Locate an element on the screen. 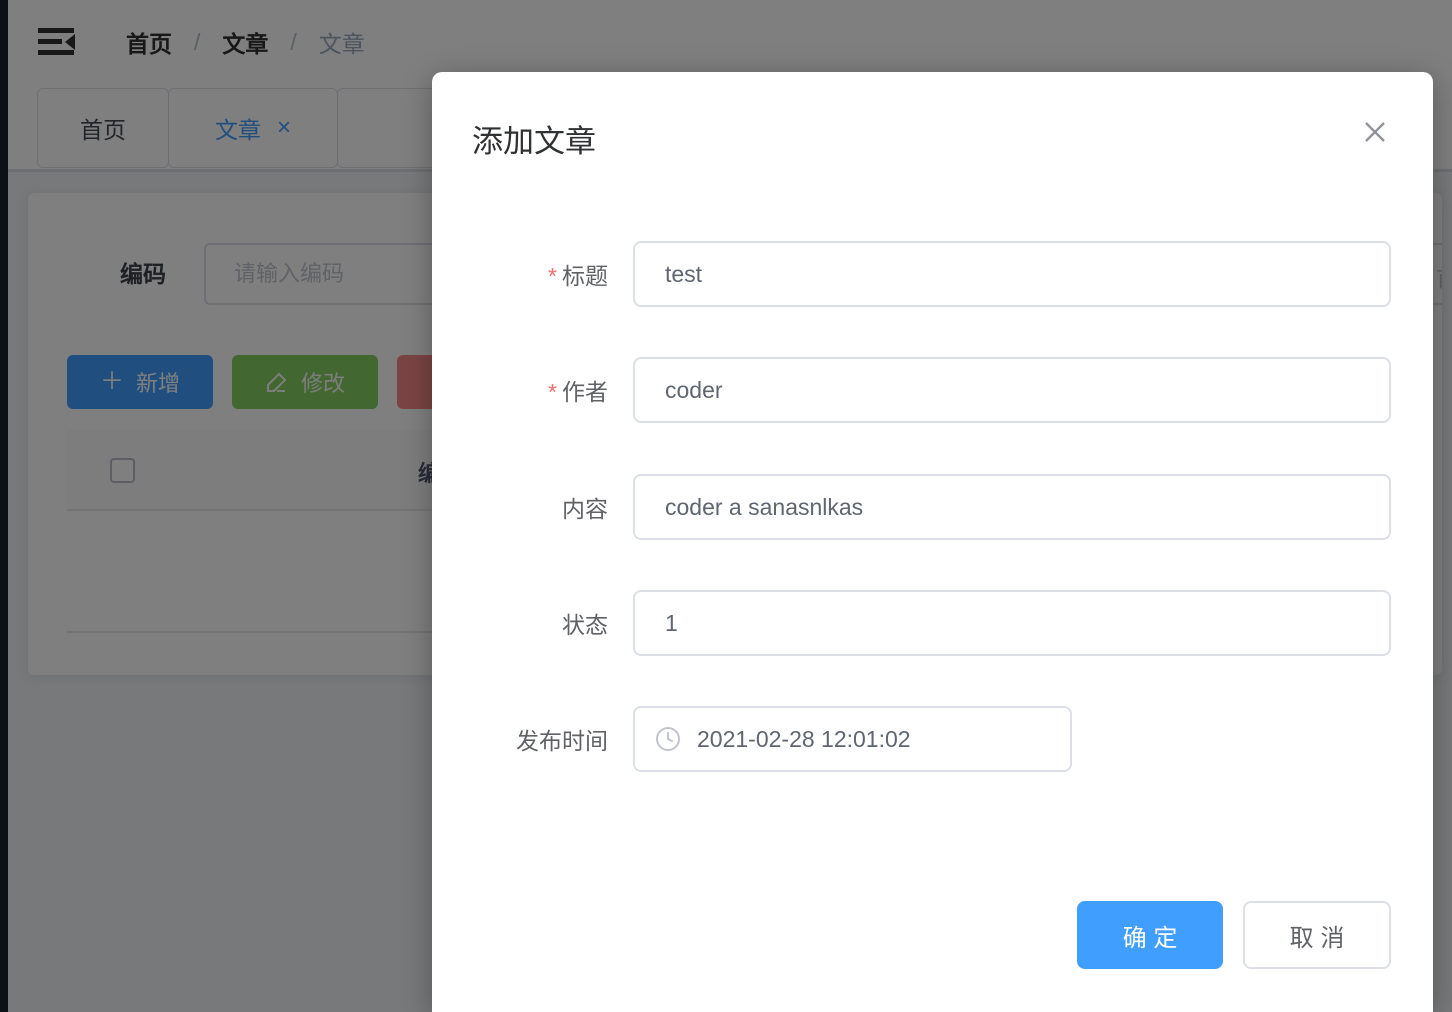  form-row-publish-time: 发布时间 is located at coordinates (932, 739).